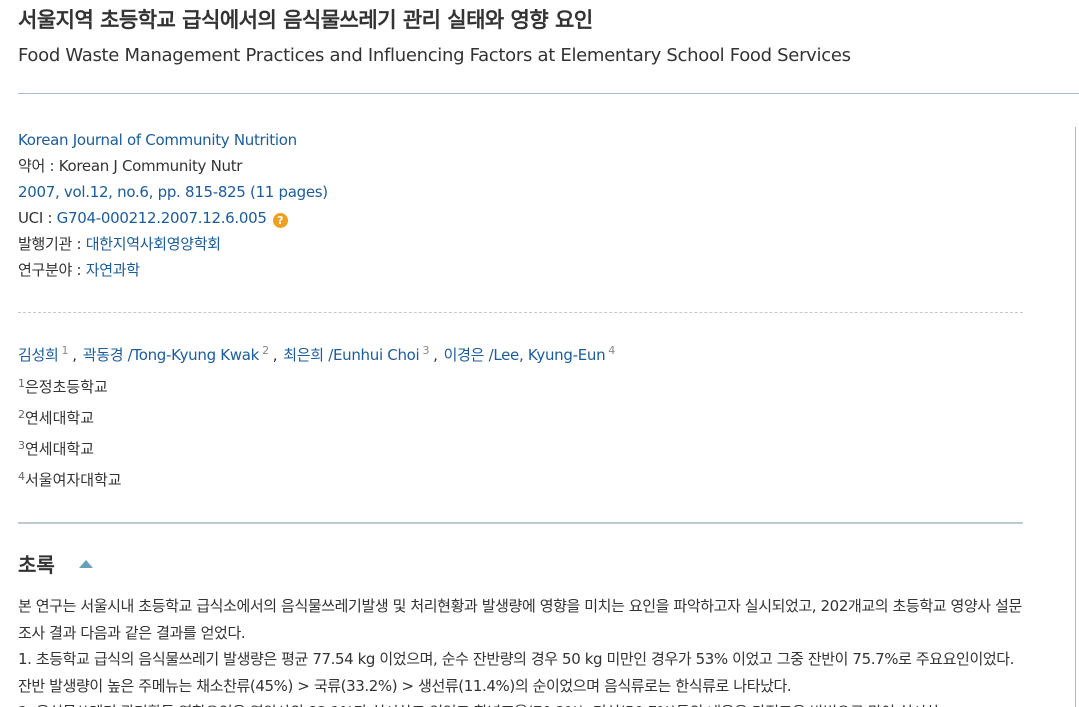 This screenshot has width=1079, height=707. I want to click on publisher-link: 대한지역사회영양학회, so click(153, 244).